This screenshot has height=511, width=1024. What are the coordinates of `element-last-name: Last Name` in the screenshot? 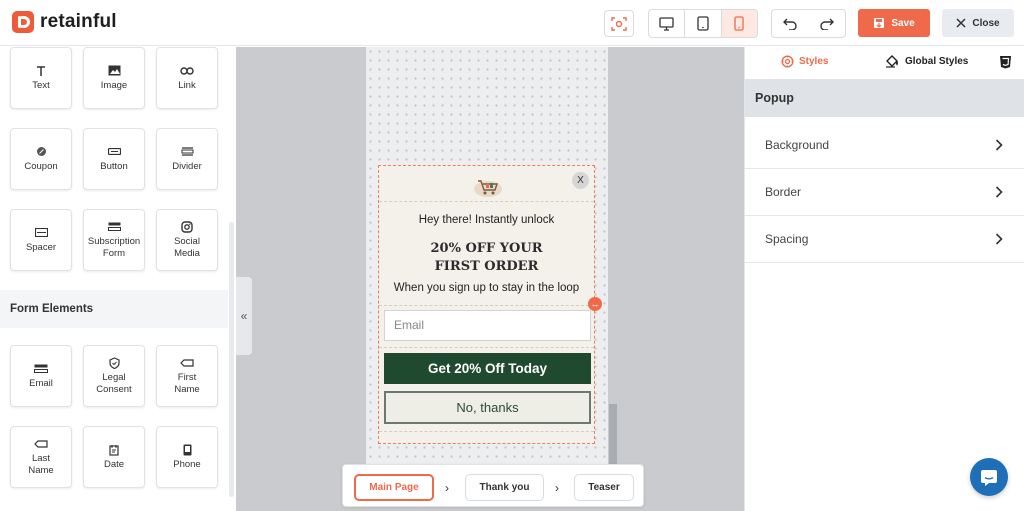 It's located at (41, 457).